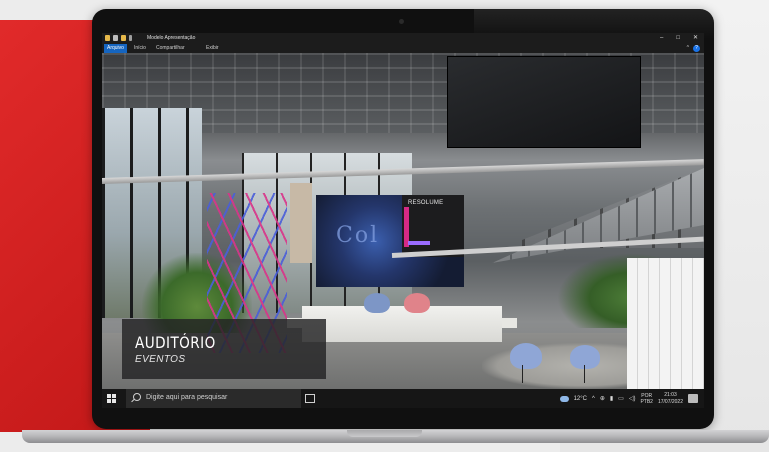 This screenshot has width=769, height=452. I want to click on led-art-text: Col, so click(358, 235).